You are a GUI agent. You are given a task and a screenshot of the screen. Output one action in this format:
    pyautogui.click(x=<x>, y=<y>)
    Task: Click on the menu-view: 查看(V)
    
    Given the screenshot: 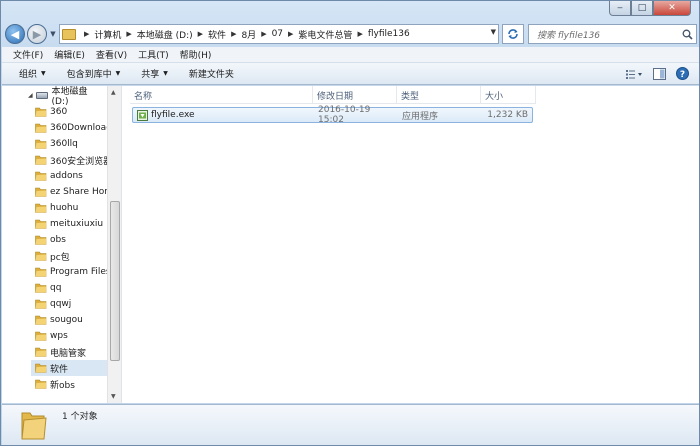 What is the action you would take?
    pyautogui.click(x=111, y=54)
    